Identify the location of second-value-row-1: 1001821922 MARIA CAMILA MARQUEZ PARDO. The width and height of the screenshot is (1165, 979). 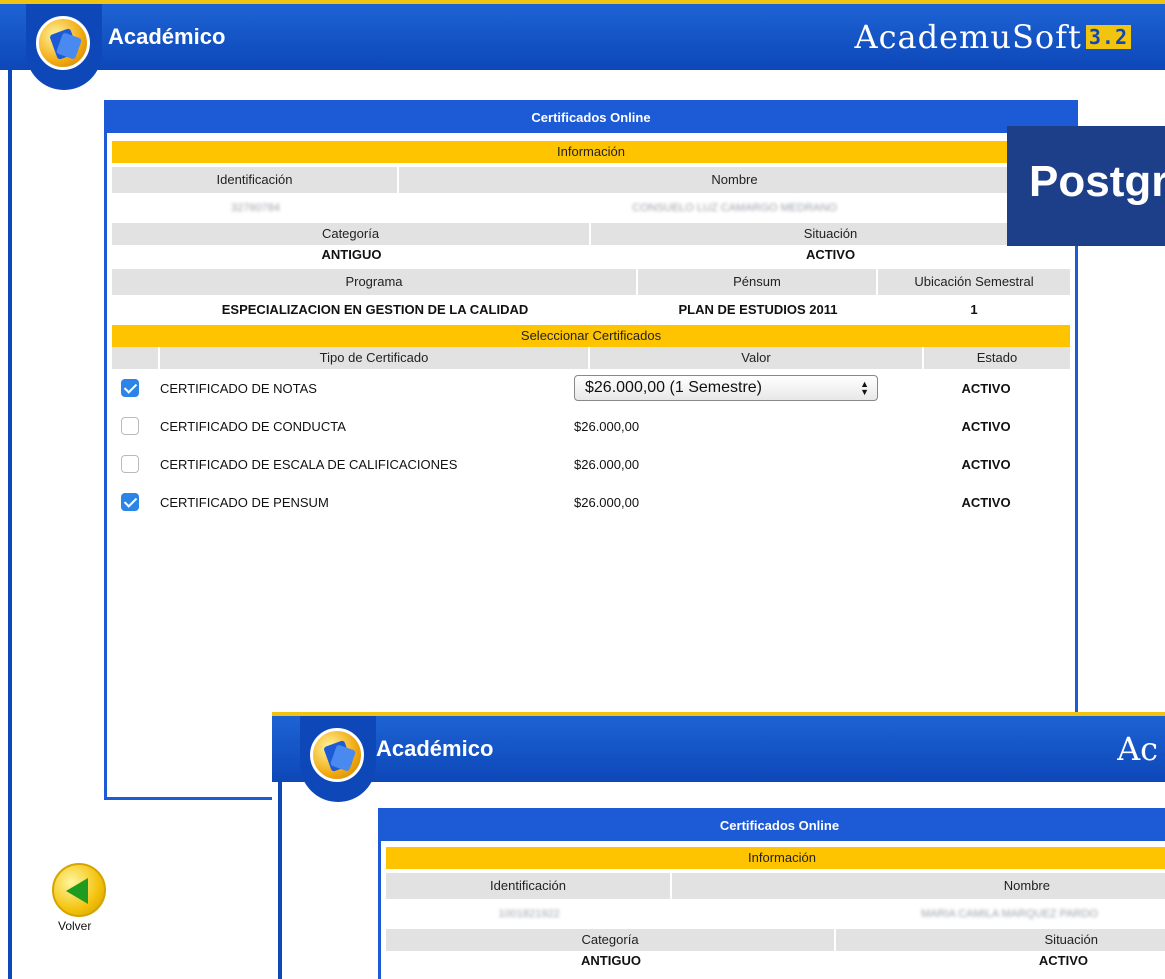
(775, 914).